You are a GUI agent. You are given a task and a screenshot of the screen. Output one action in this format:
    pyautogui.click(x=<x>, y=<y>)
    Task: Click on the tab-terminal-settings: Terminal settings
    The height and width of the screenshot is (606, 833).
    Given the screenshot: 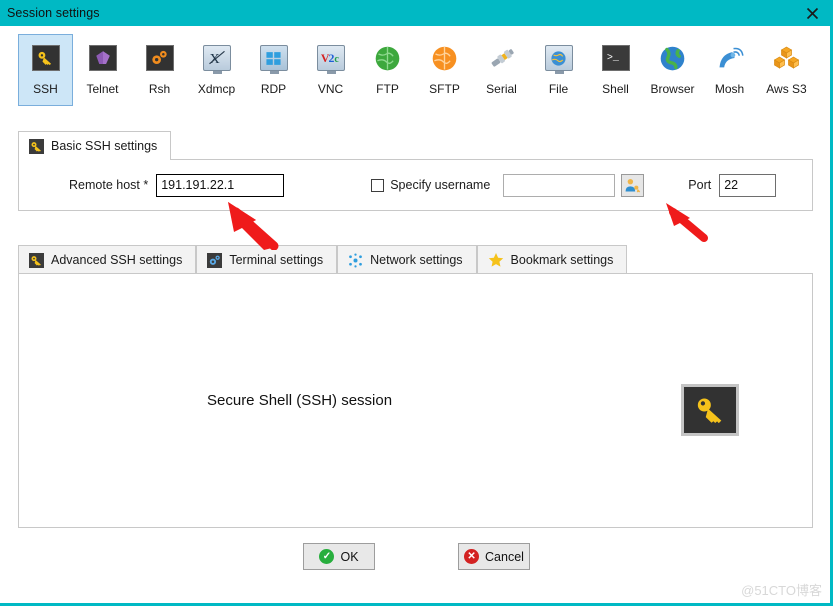 What is the action you would take?
    pyautogui.click(x=267, y=259)
    